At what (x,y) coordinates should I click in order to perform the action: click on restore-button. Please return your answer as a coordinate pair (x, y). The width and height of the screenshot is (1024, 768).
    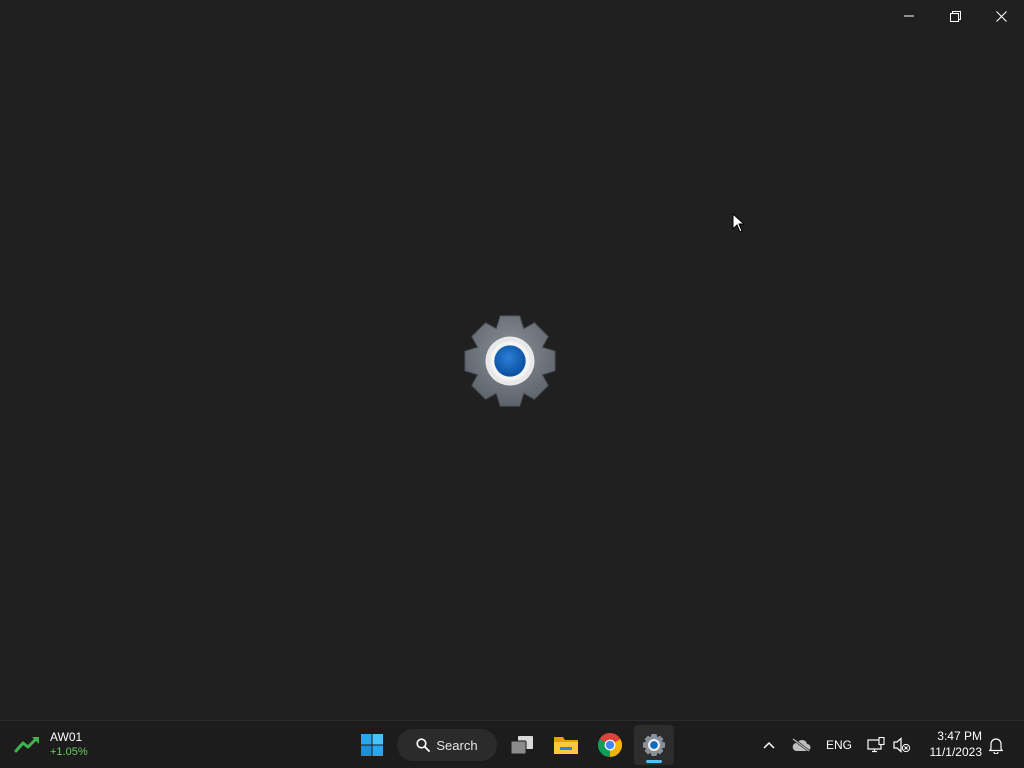
    Looking at the image, I should click on (955, 16).